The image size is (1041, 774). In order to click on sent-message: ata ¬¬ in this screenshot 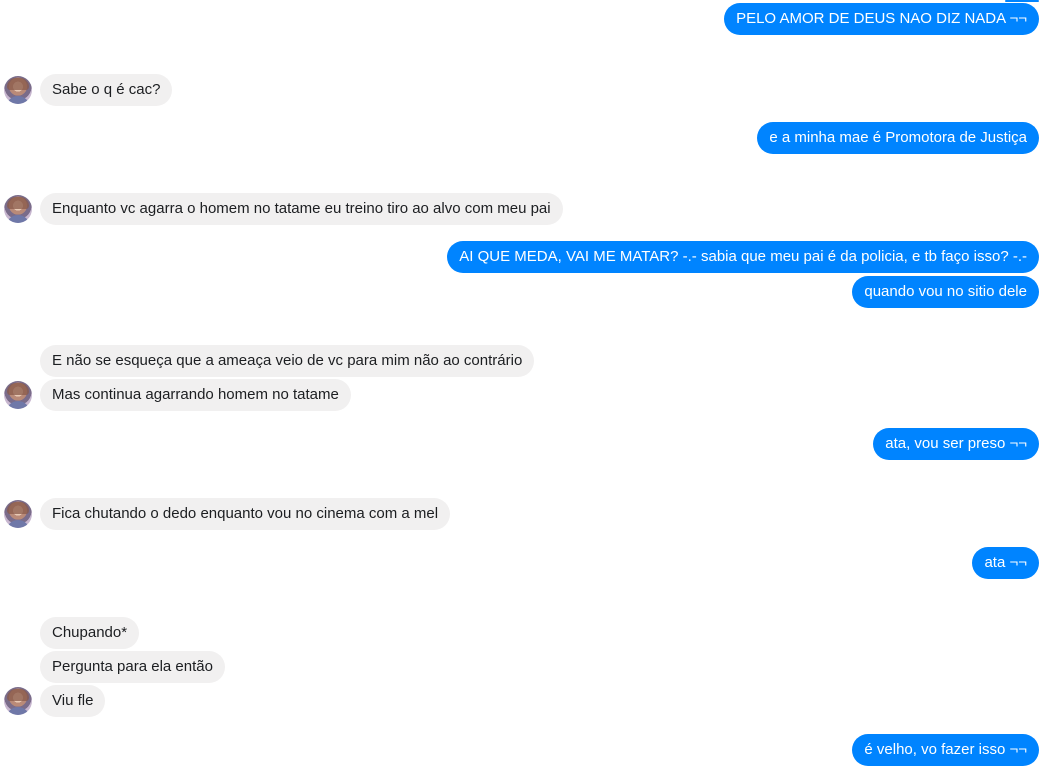, I will do `click(1005, 563)`.